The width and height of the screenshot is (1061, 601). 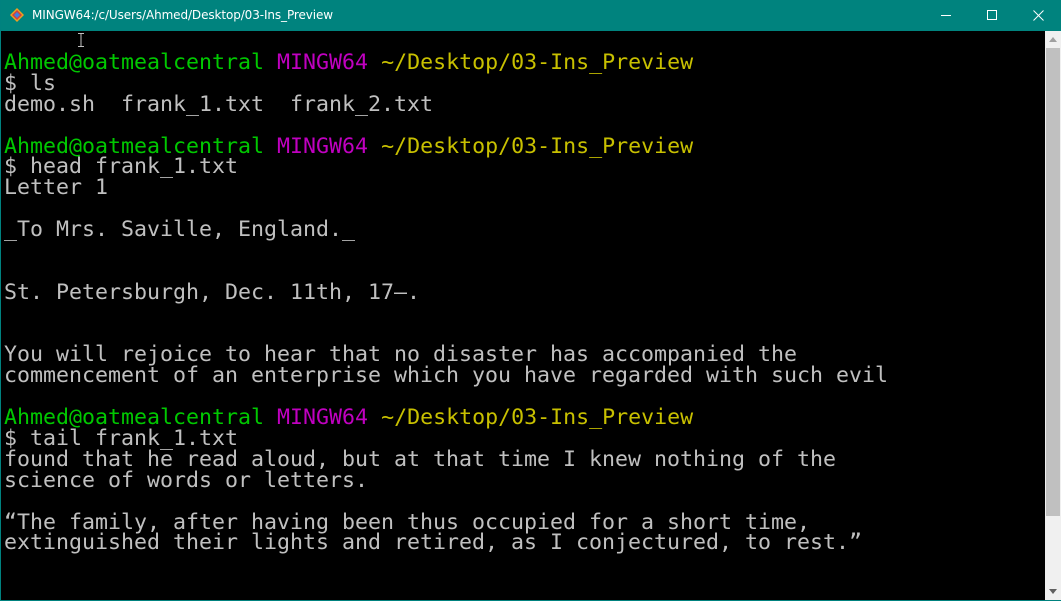 I want to click on output-line: Letter 1, so click(x=56, y=188).